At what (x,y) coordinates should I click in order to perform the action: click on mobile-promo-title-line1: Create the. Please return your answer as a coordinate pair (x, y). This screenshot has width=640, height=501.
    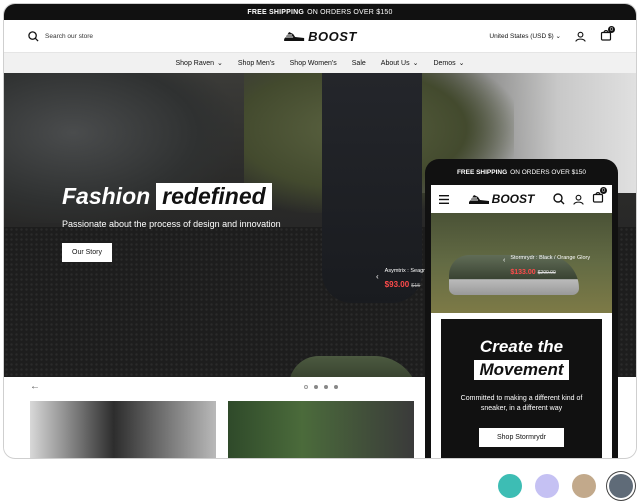
    Looking at the image, I should click on (521, 346).